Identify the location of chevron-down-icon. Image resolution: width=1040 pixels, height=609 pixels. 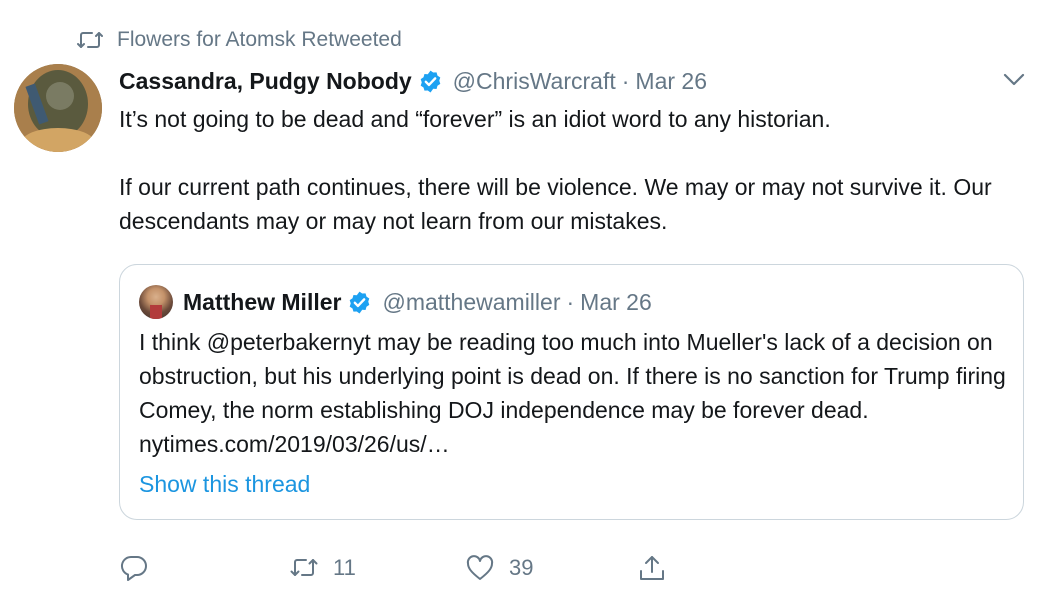
(1014, 82).